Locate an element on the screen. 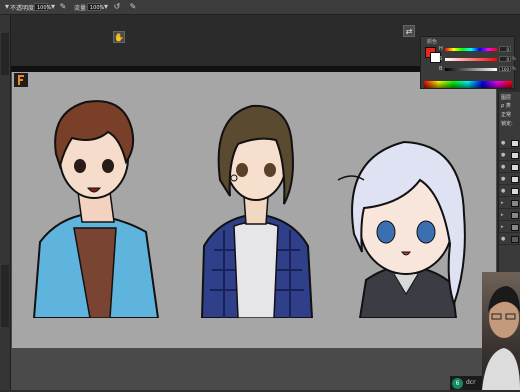 This screenshot has width=520, height=392. hue-slider is located at coordinates (471, 49).